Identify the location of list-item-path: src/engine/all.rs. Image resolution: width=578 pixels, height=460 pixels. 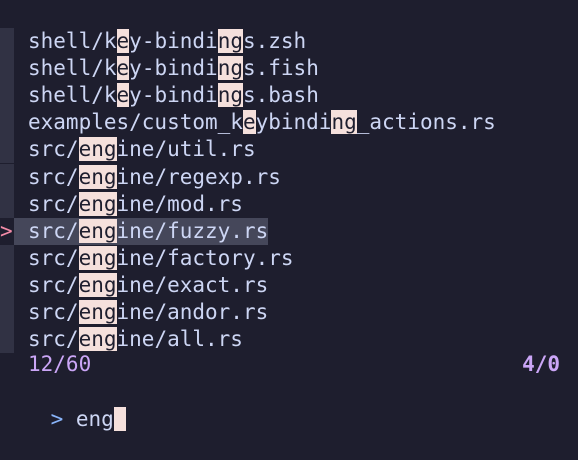
(128, 339).